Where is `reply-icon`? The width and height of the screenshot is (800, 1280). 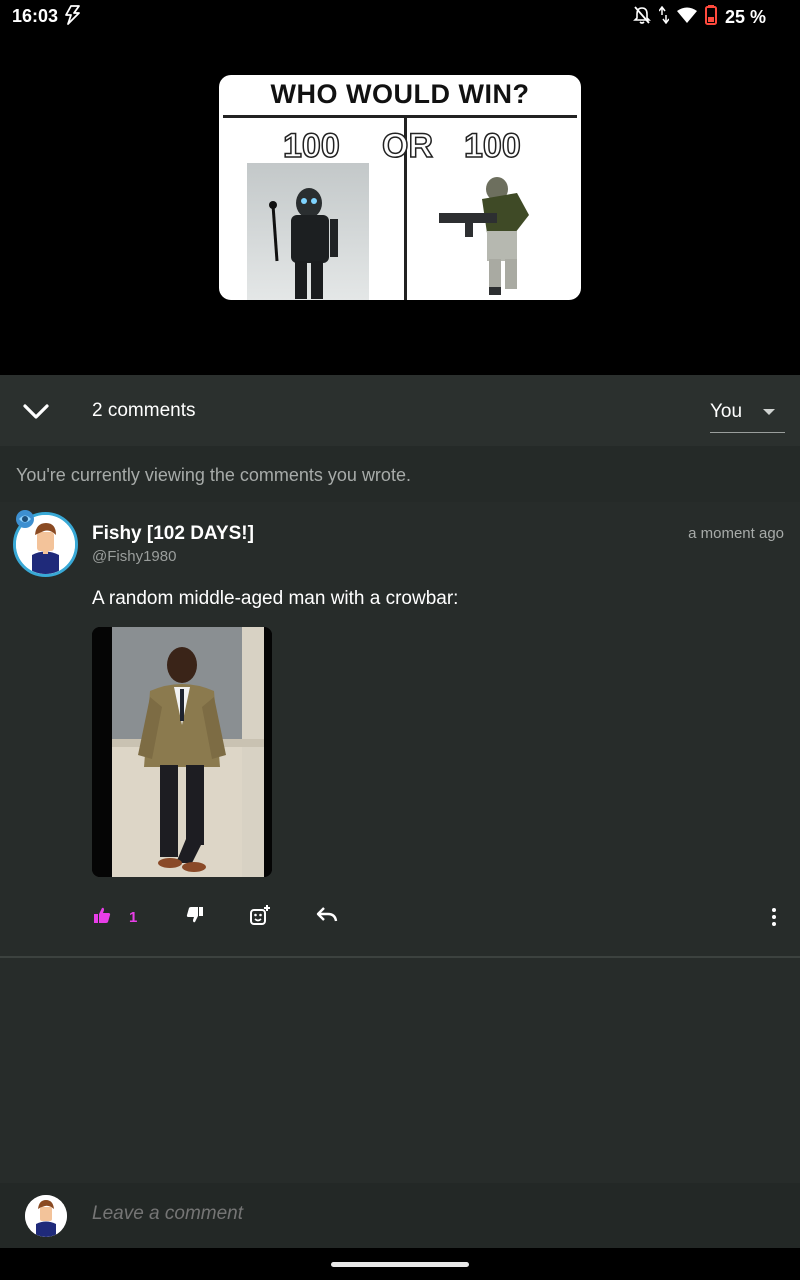
reply-icon is located at coordinates (327, 917).